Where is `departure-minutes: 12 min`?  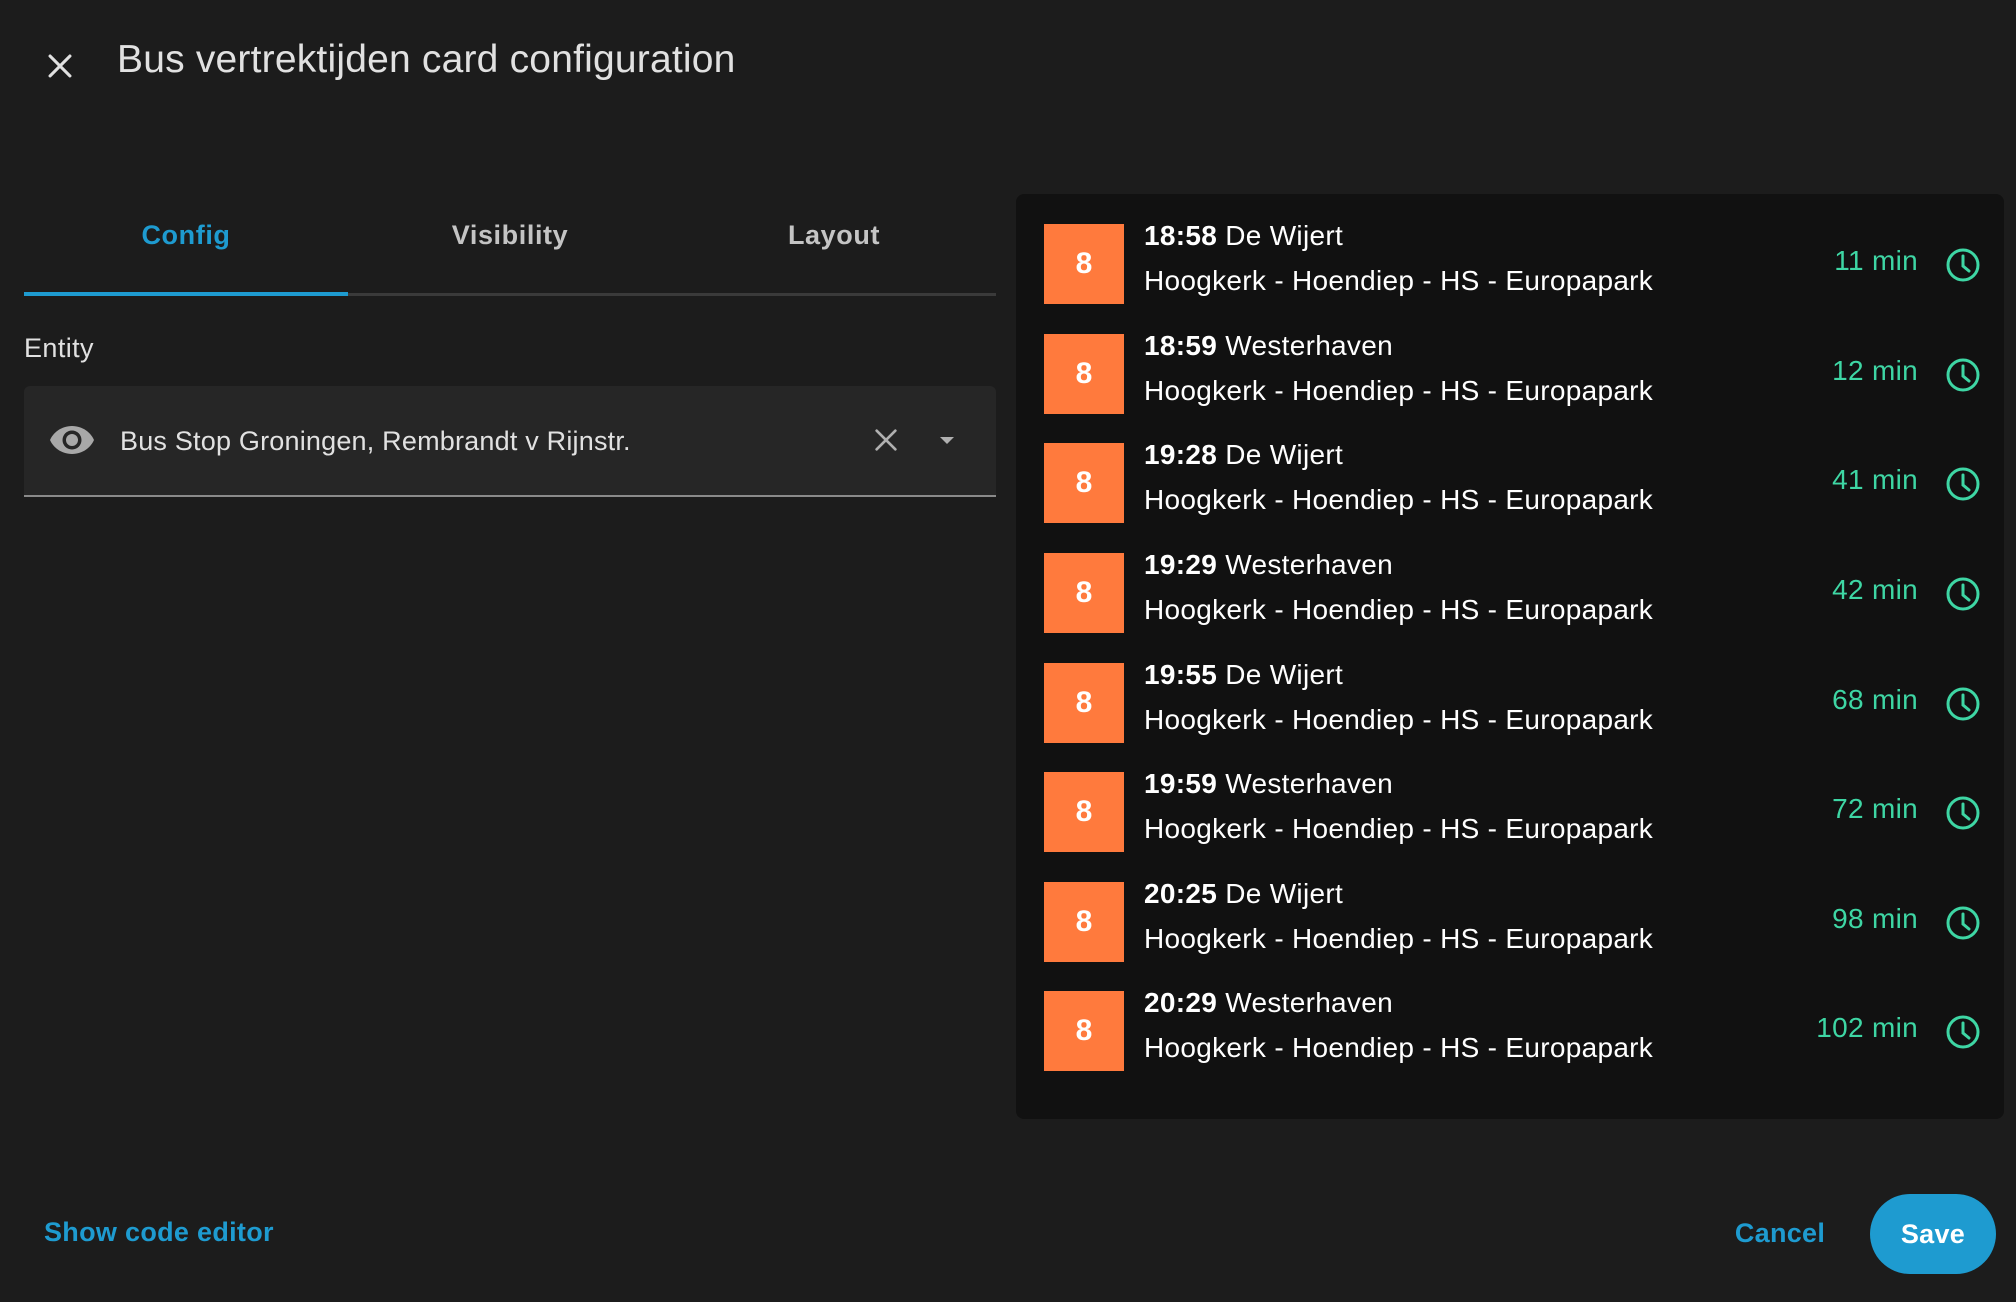 departure-minutes: 12 min is located at coordinates (1875, 370).